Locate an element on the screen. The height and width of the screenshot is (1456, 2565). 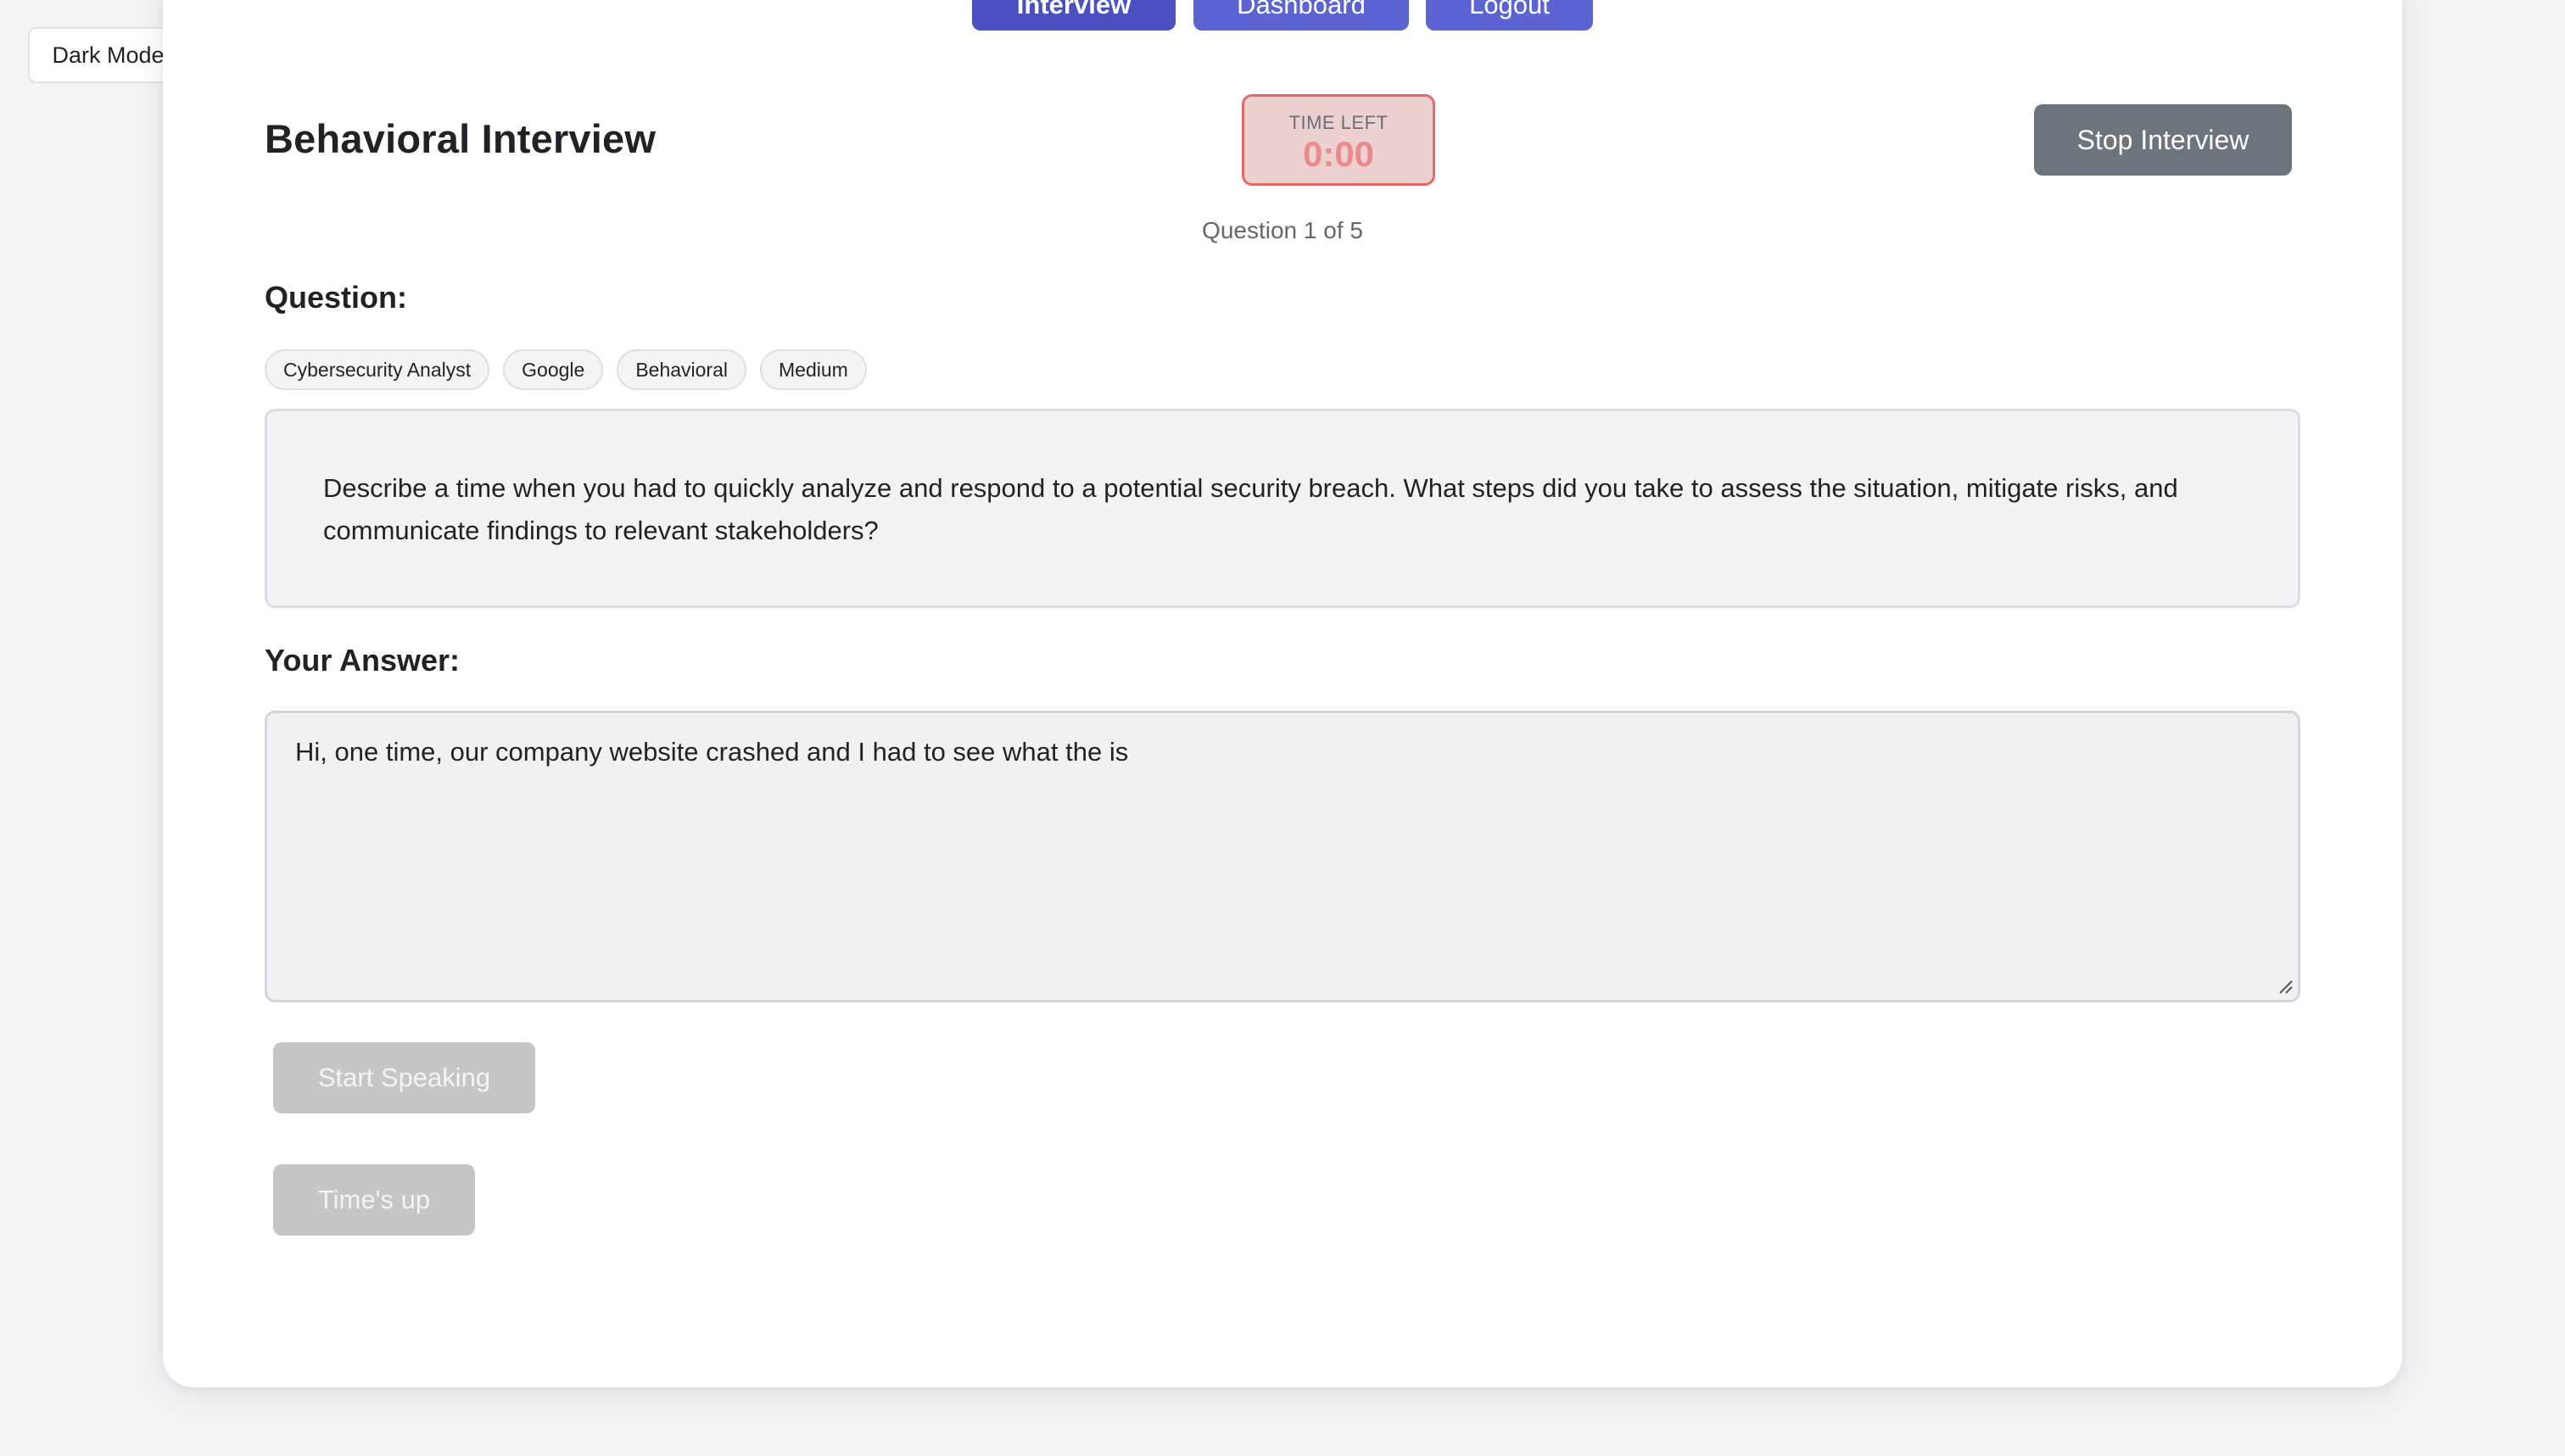
nav-logout-label: Logout is located at coordinates (1509, 10).